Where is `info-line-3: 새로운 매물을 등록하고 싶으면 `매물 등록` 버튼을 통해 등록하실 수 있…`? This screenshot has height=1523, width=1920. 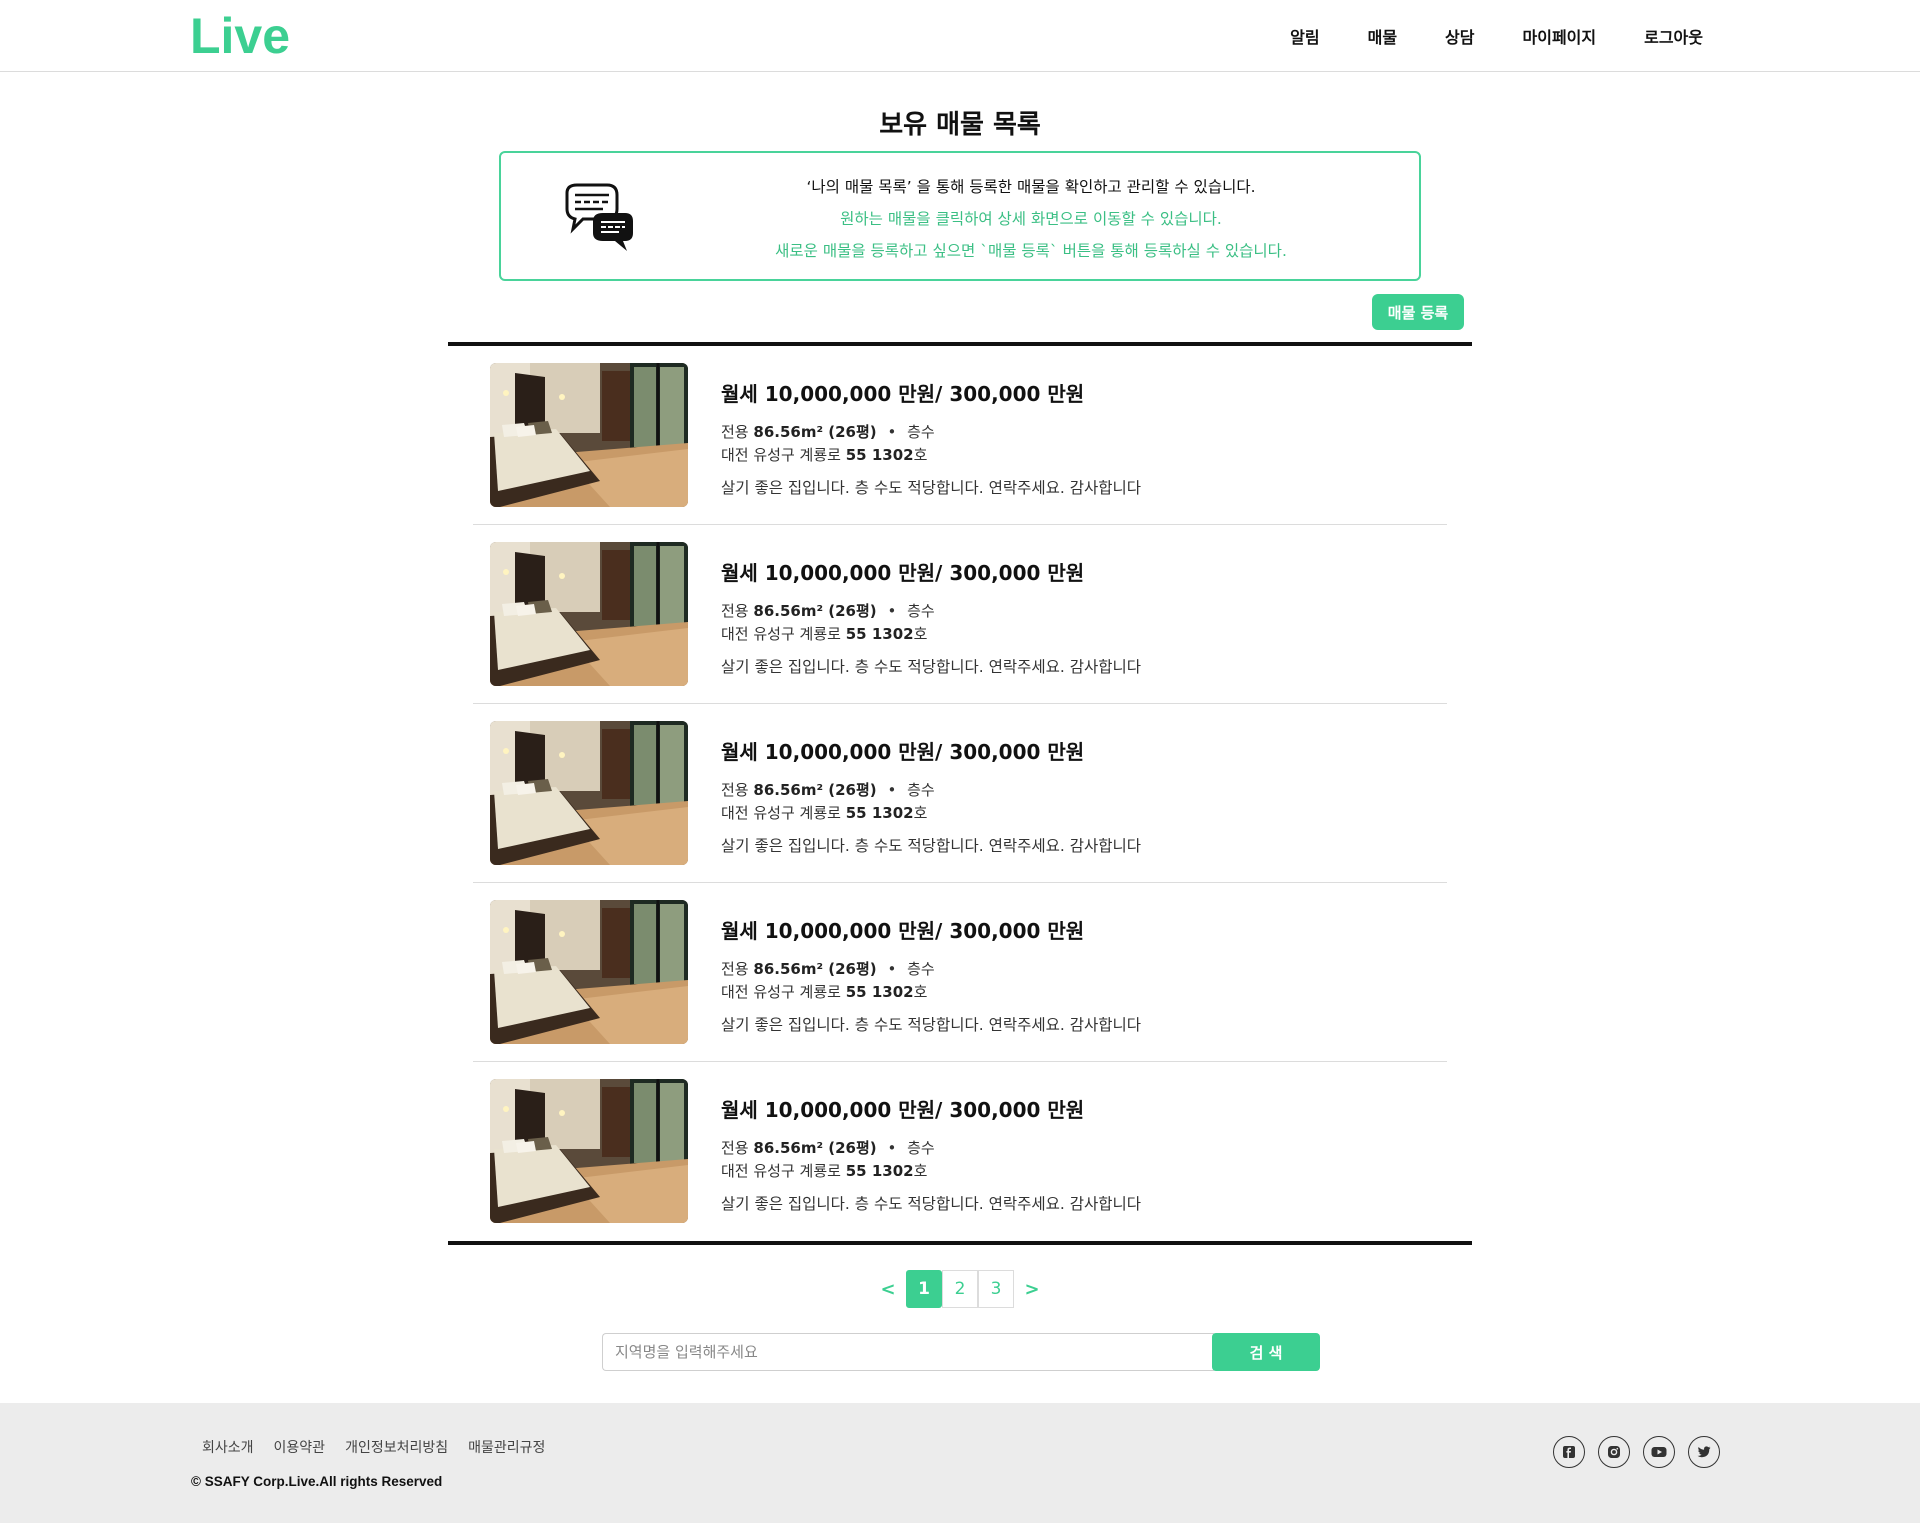 info-line-3: 새로운 매물을 등록하고 싶으면 `매물 등록` 버튼을 통해 등록하실 수 있… is located at coordinates (1031, 251).